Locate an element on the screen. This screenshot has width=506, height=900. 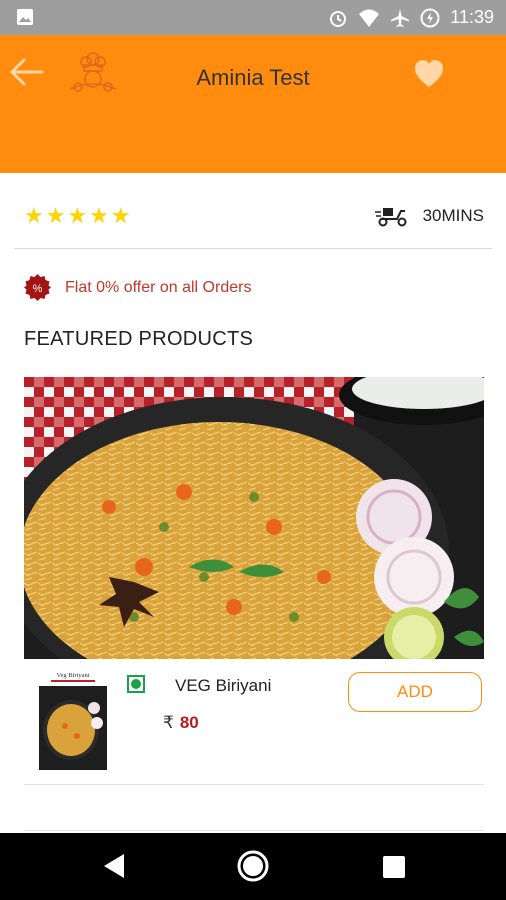
discount-badge-icon: % is located at coordinates (37, 287).